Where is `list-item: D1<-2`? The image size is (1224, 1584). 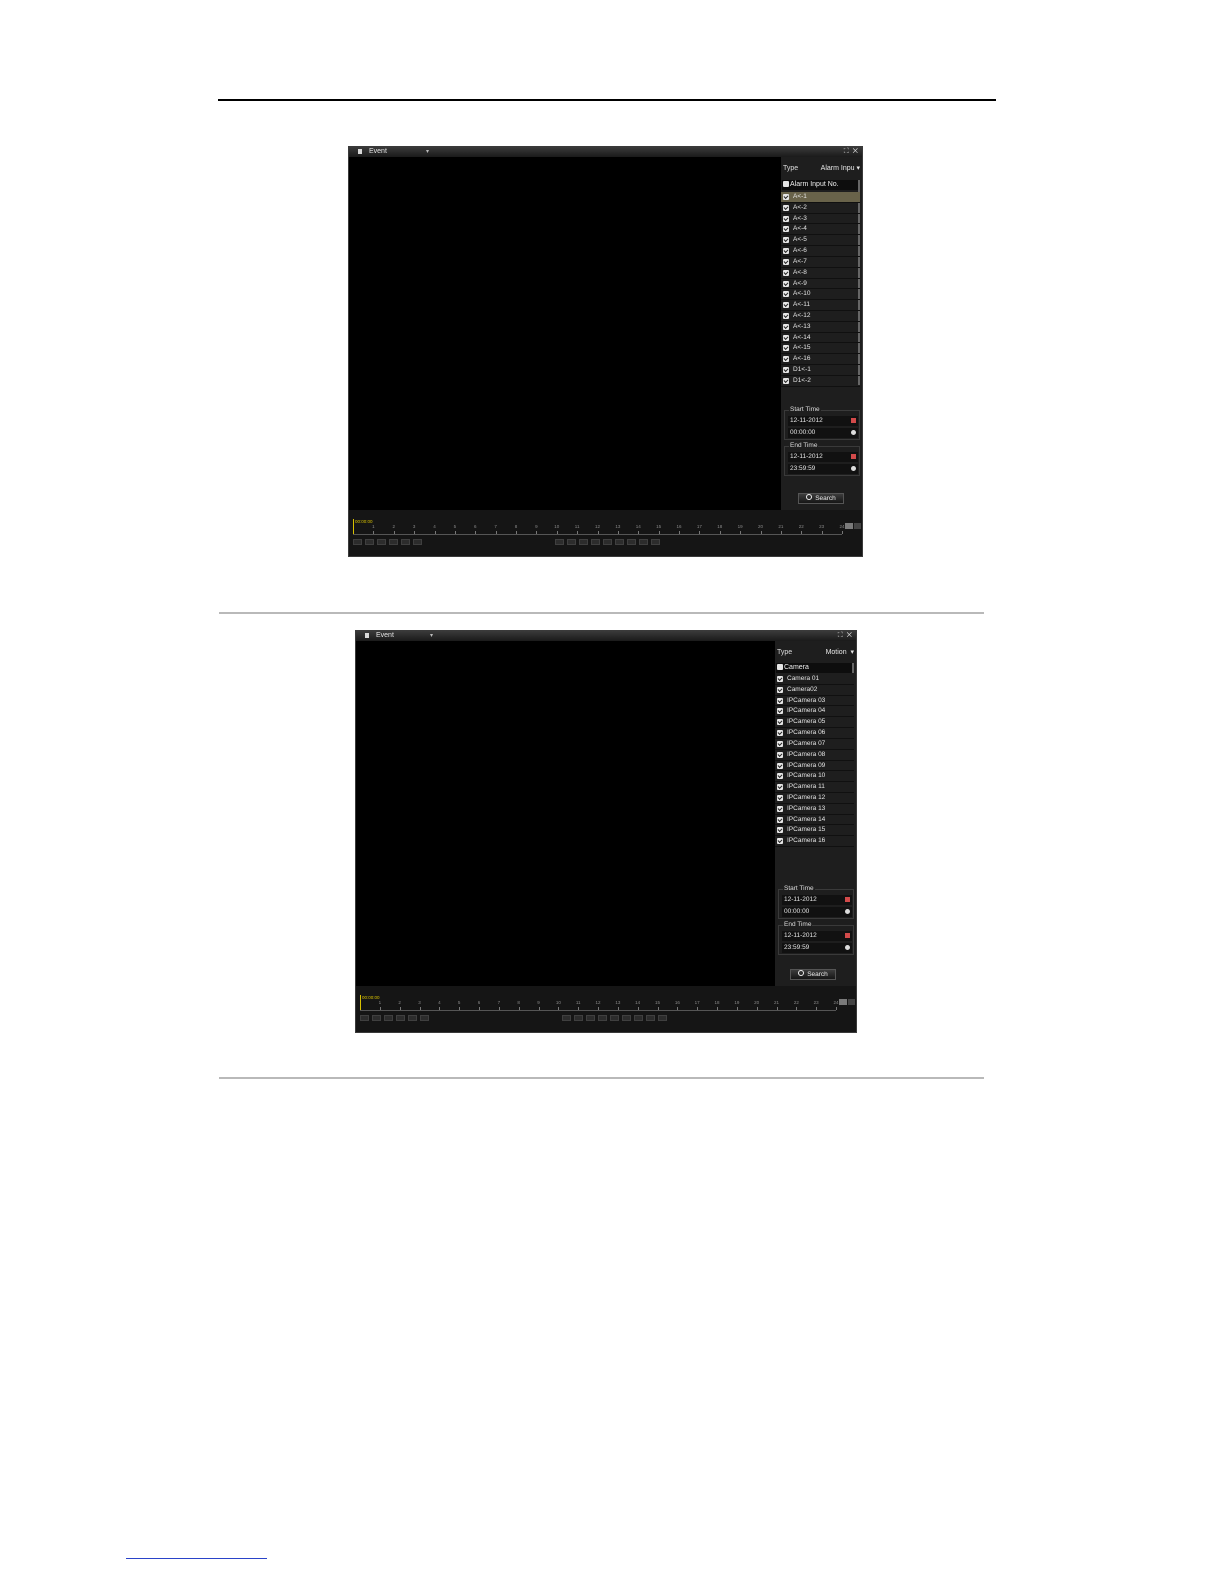 list-item: D1<-2 is located at coordinates (820, 381).